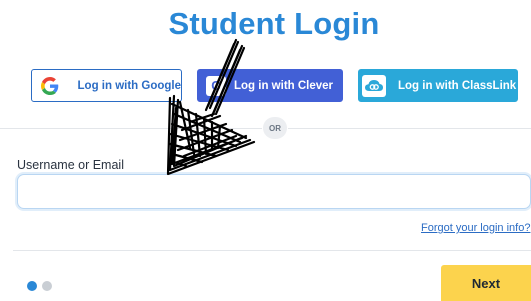 The image size is (531, 301). Describe the element at coordinates (409, 128) in the screenshot. I see `divider-right` at that location.